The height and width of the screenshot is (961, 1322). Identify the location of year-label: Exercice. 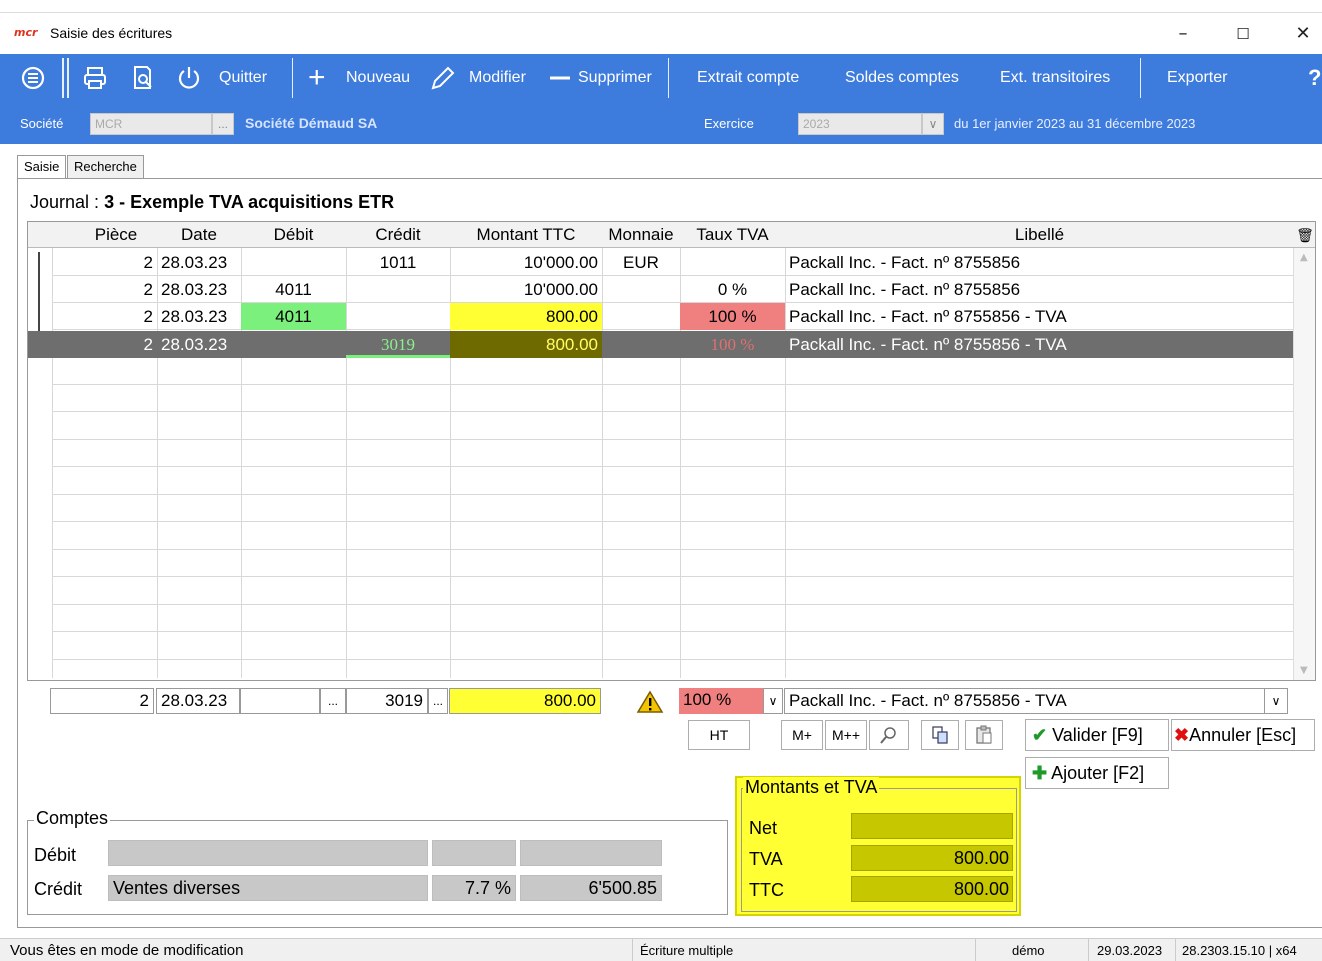
(729, 123).